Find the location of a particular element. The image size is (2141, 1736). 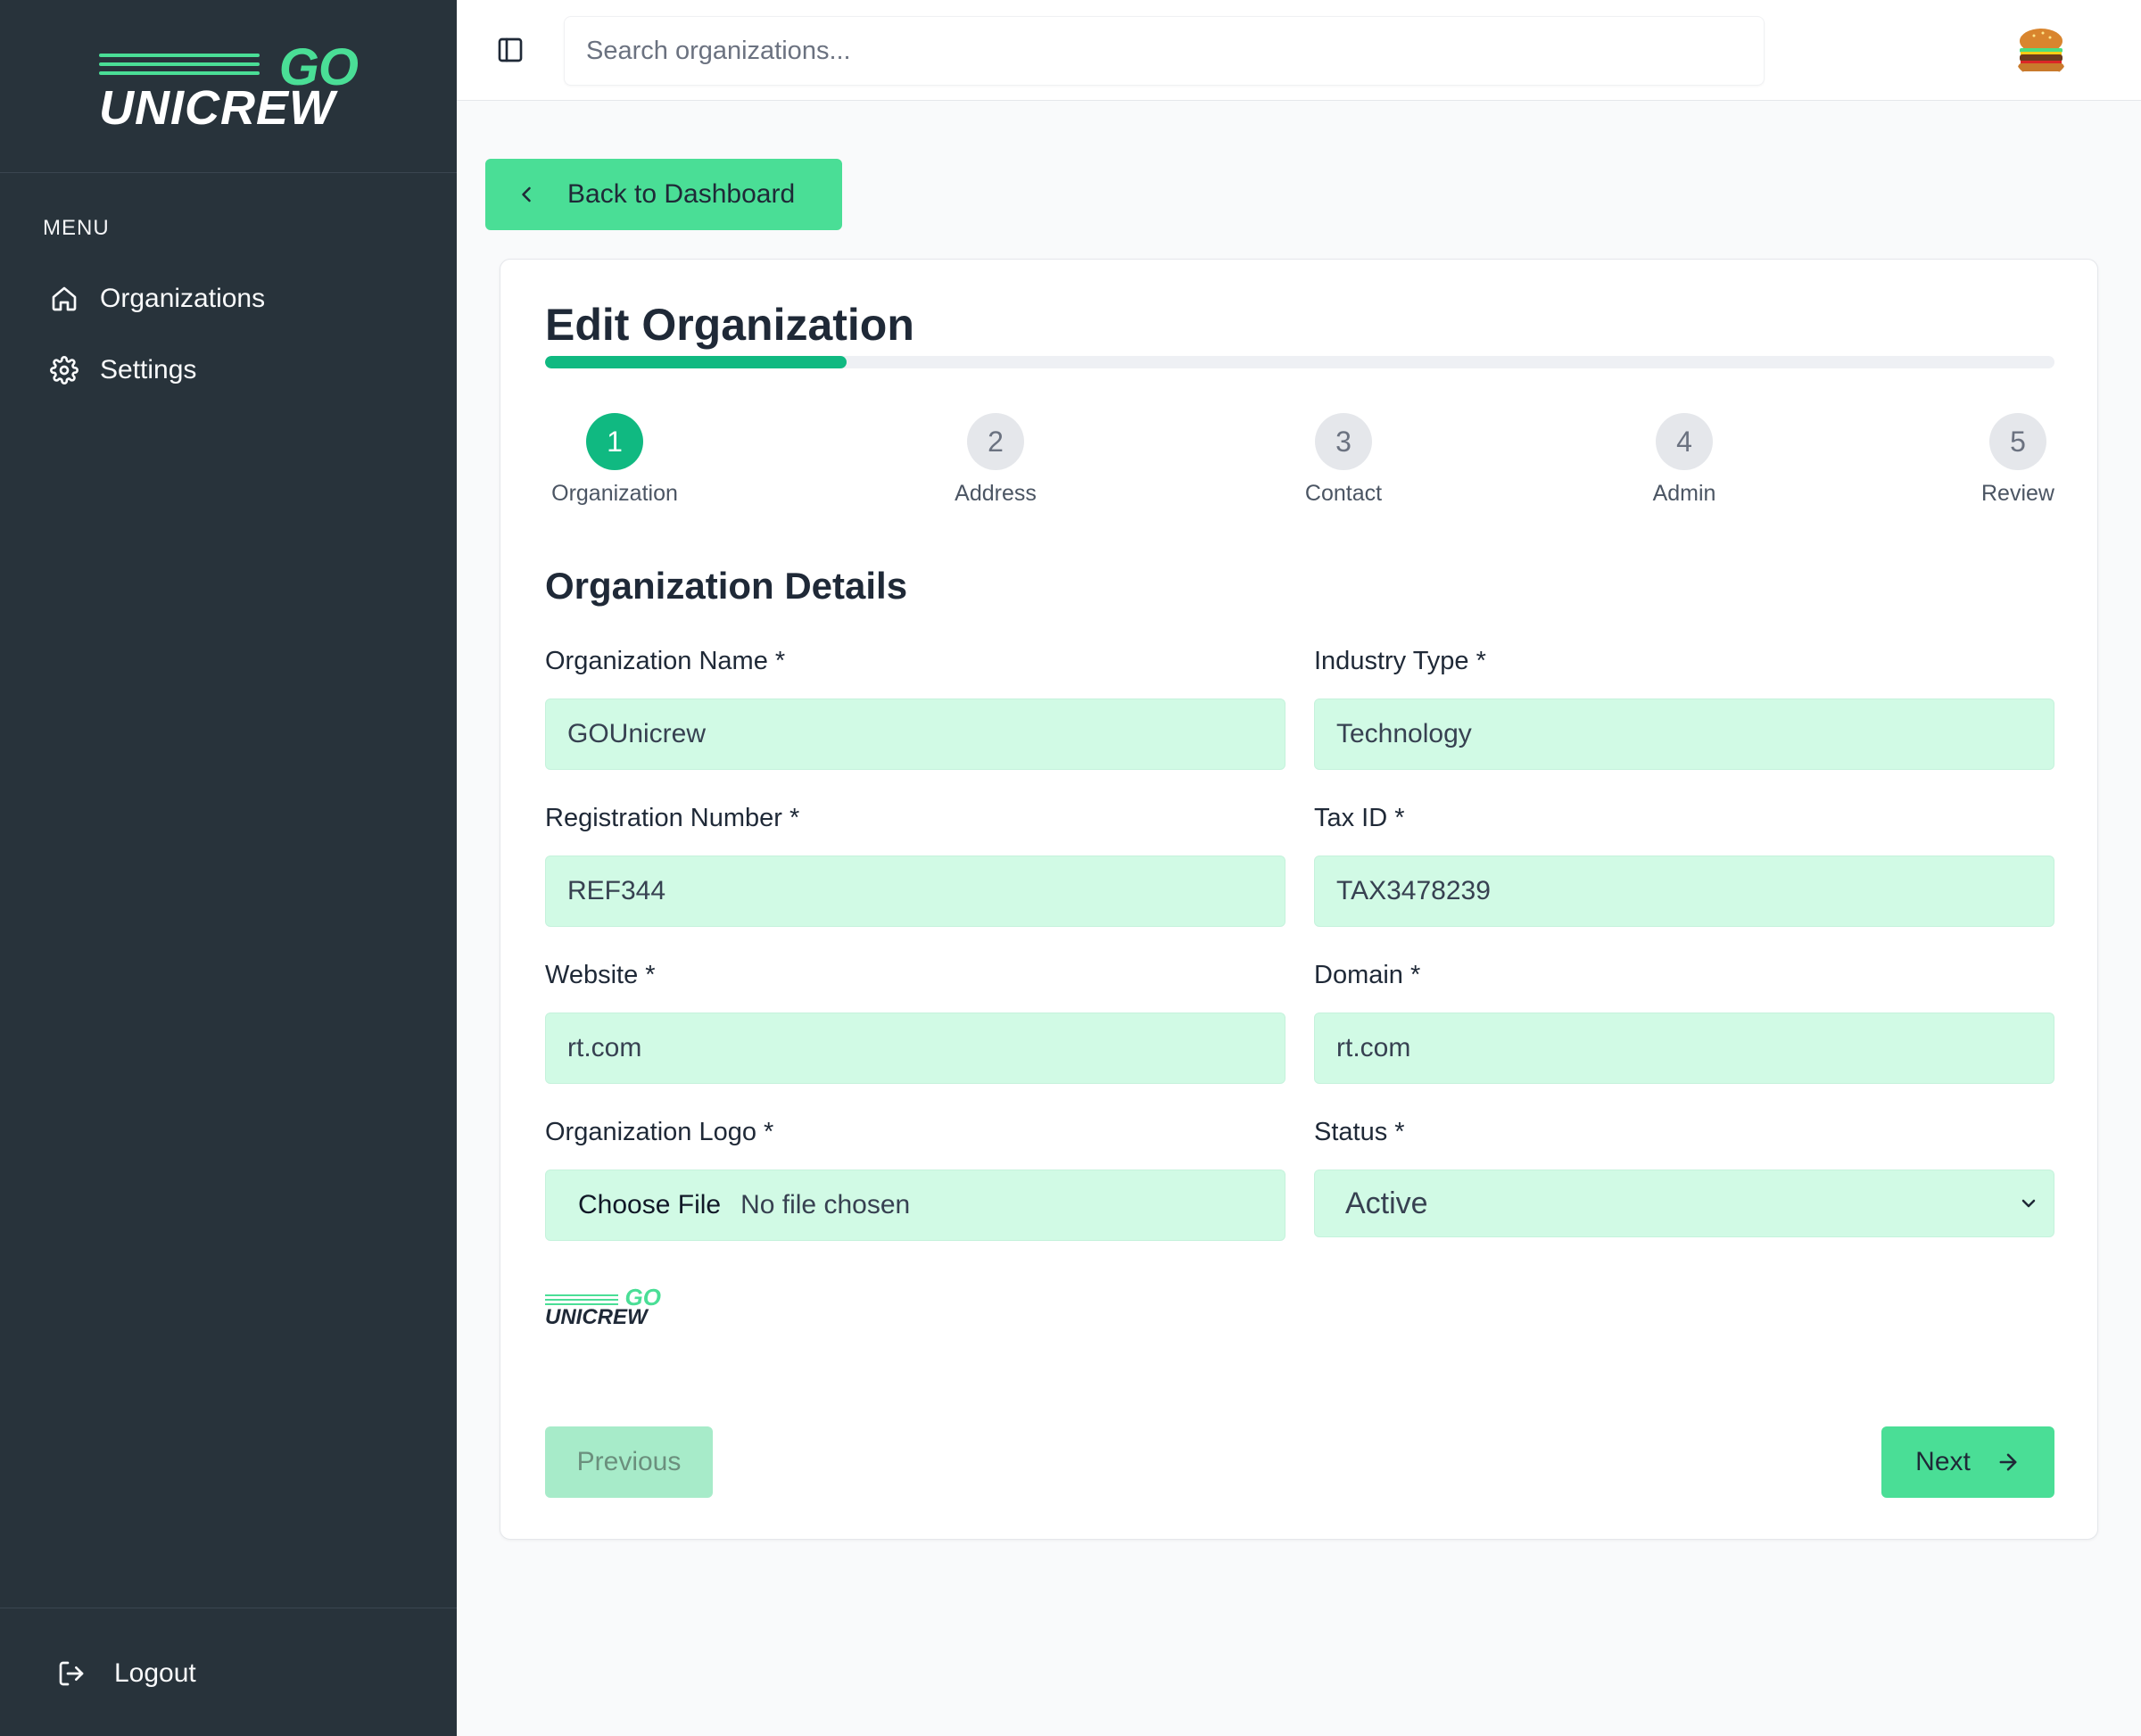

user-avatar is located at coordinates (2042, 50).